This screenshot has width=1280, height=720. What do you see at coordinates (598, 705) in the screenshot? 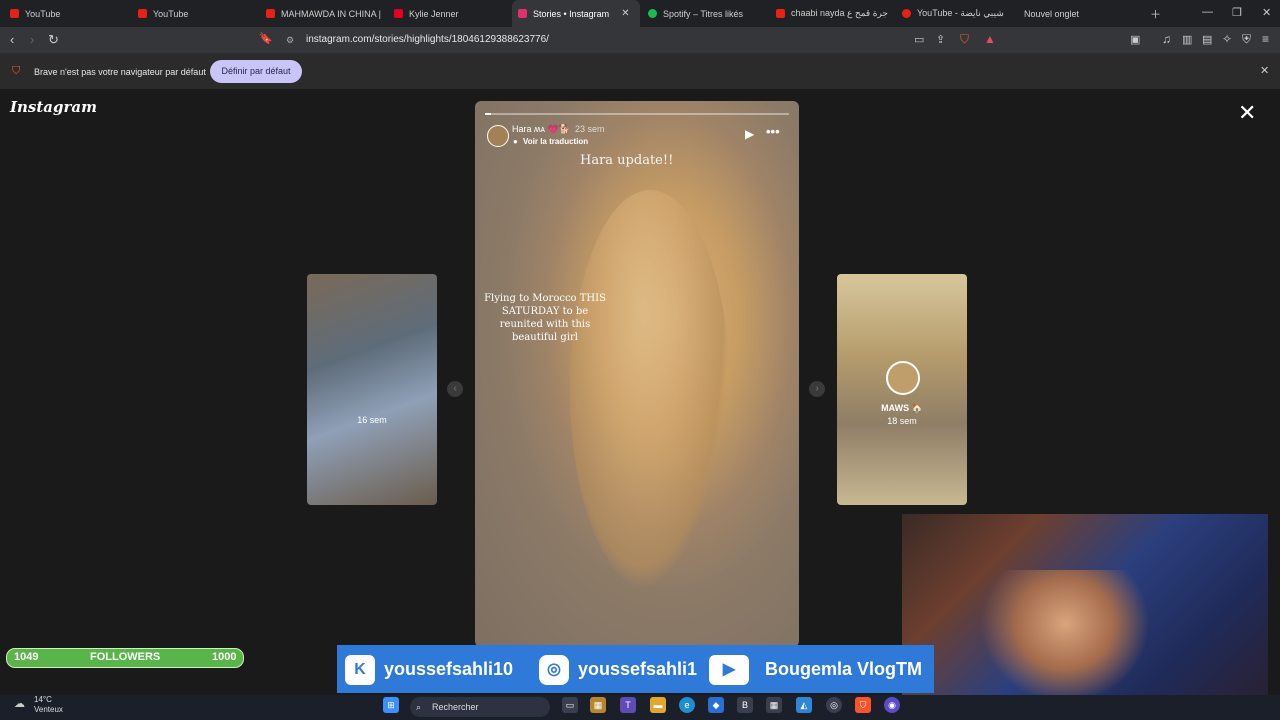
I see `app-icon: ▦` at bounding box center [598, 705].